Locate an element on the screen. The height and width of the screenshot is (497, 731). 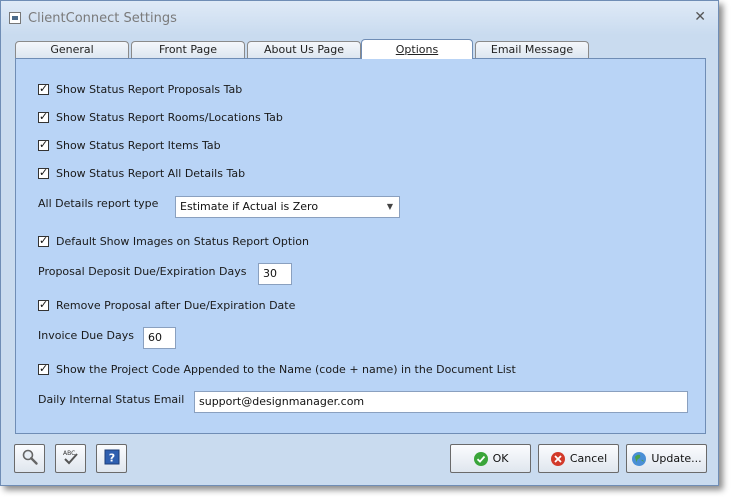
tab-general: General is located at coordinates (72, 49).